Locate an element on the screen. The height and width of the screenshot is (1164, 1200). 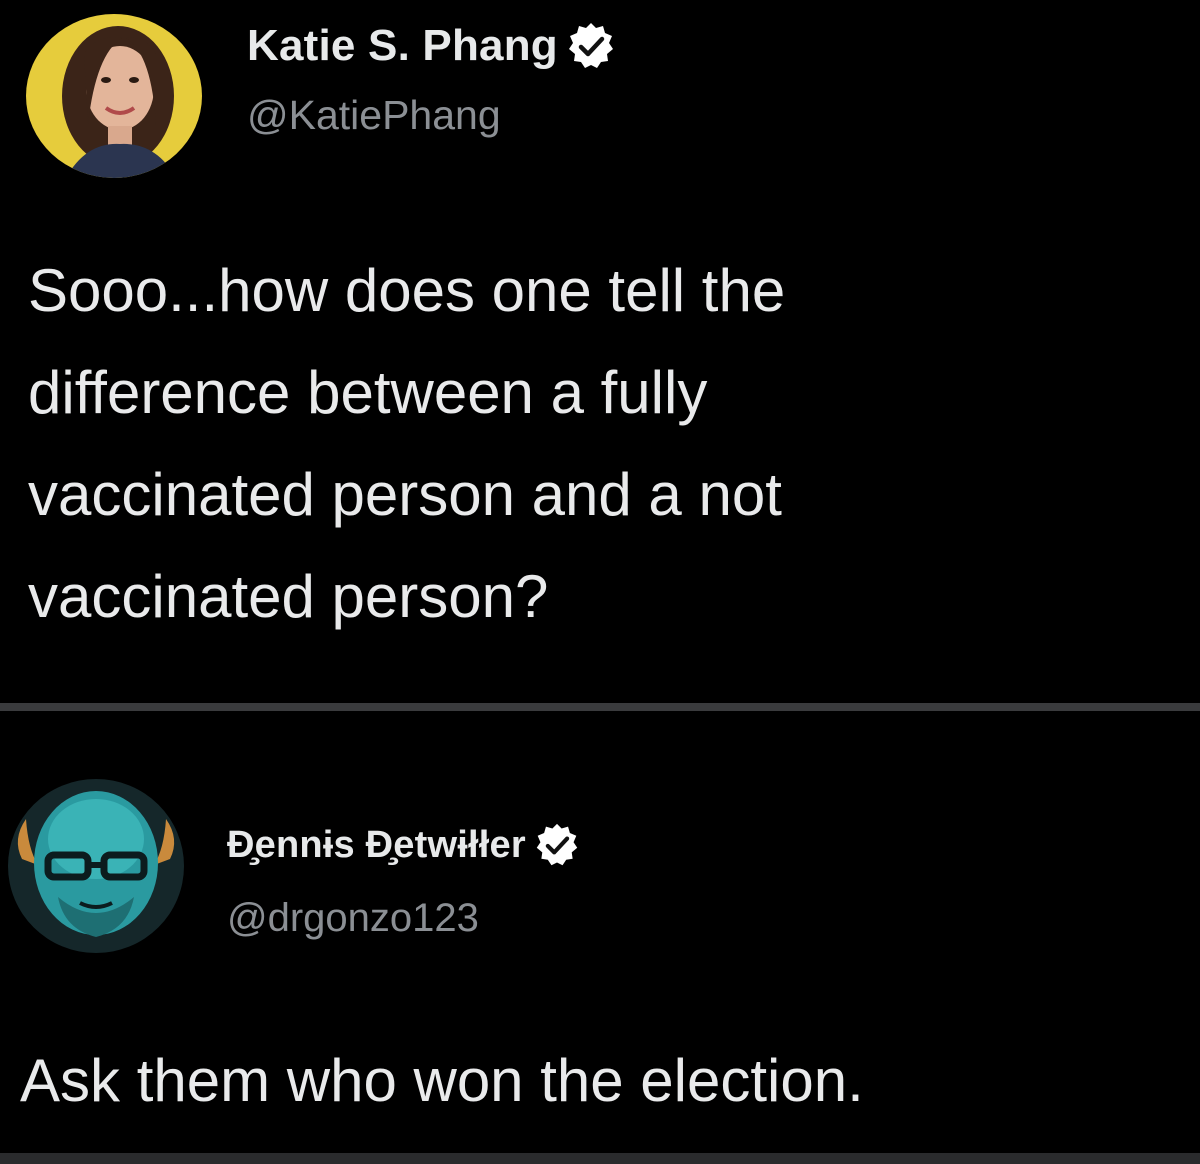
tweet-text: Ask them who won the election. is located at coordinates (442, 1080).